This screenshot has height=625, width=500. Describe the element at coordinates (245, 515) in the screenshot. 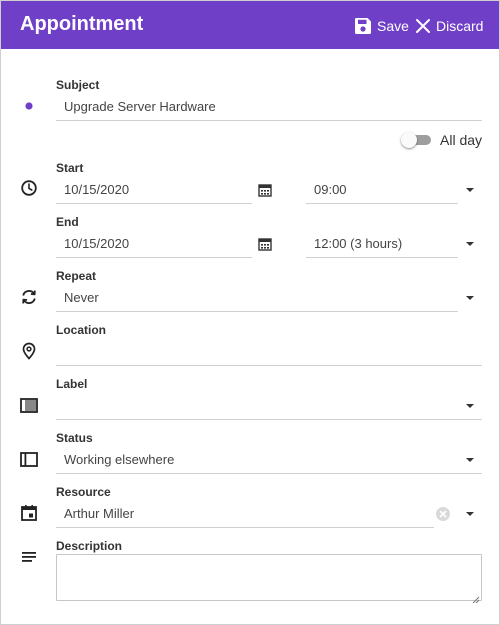

I see `resource-select: Arthur Miller` at that location.